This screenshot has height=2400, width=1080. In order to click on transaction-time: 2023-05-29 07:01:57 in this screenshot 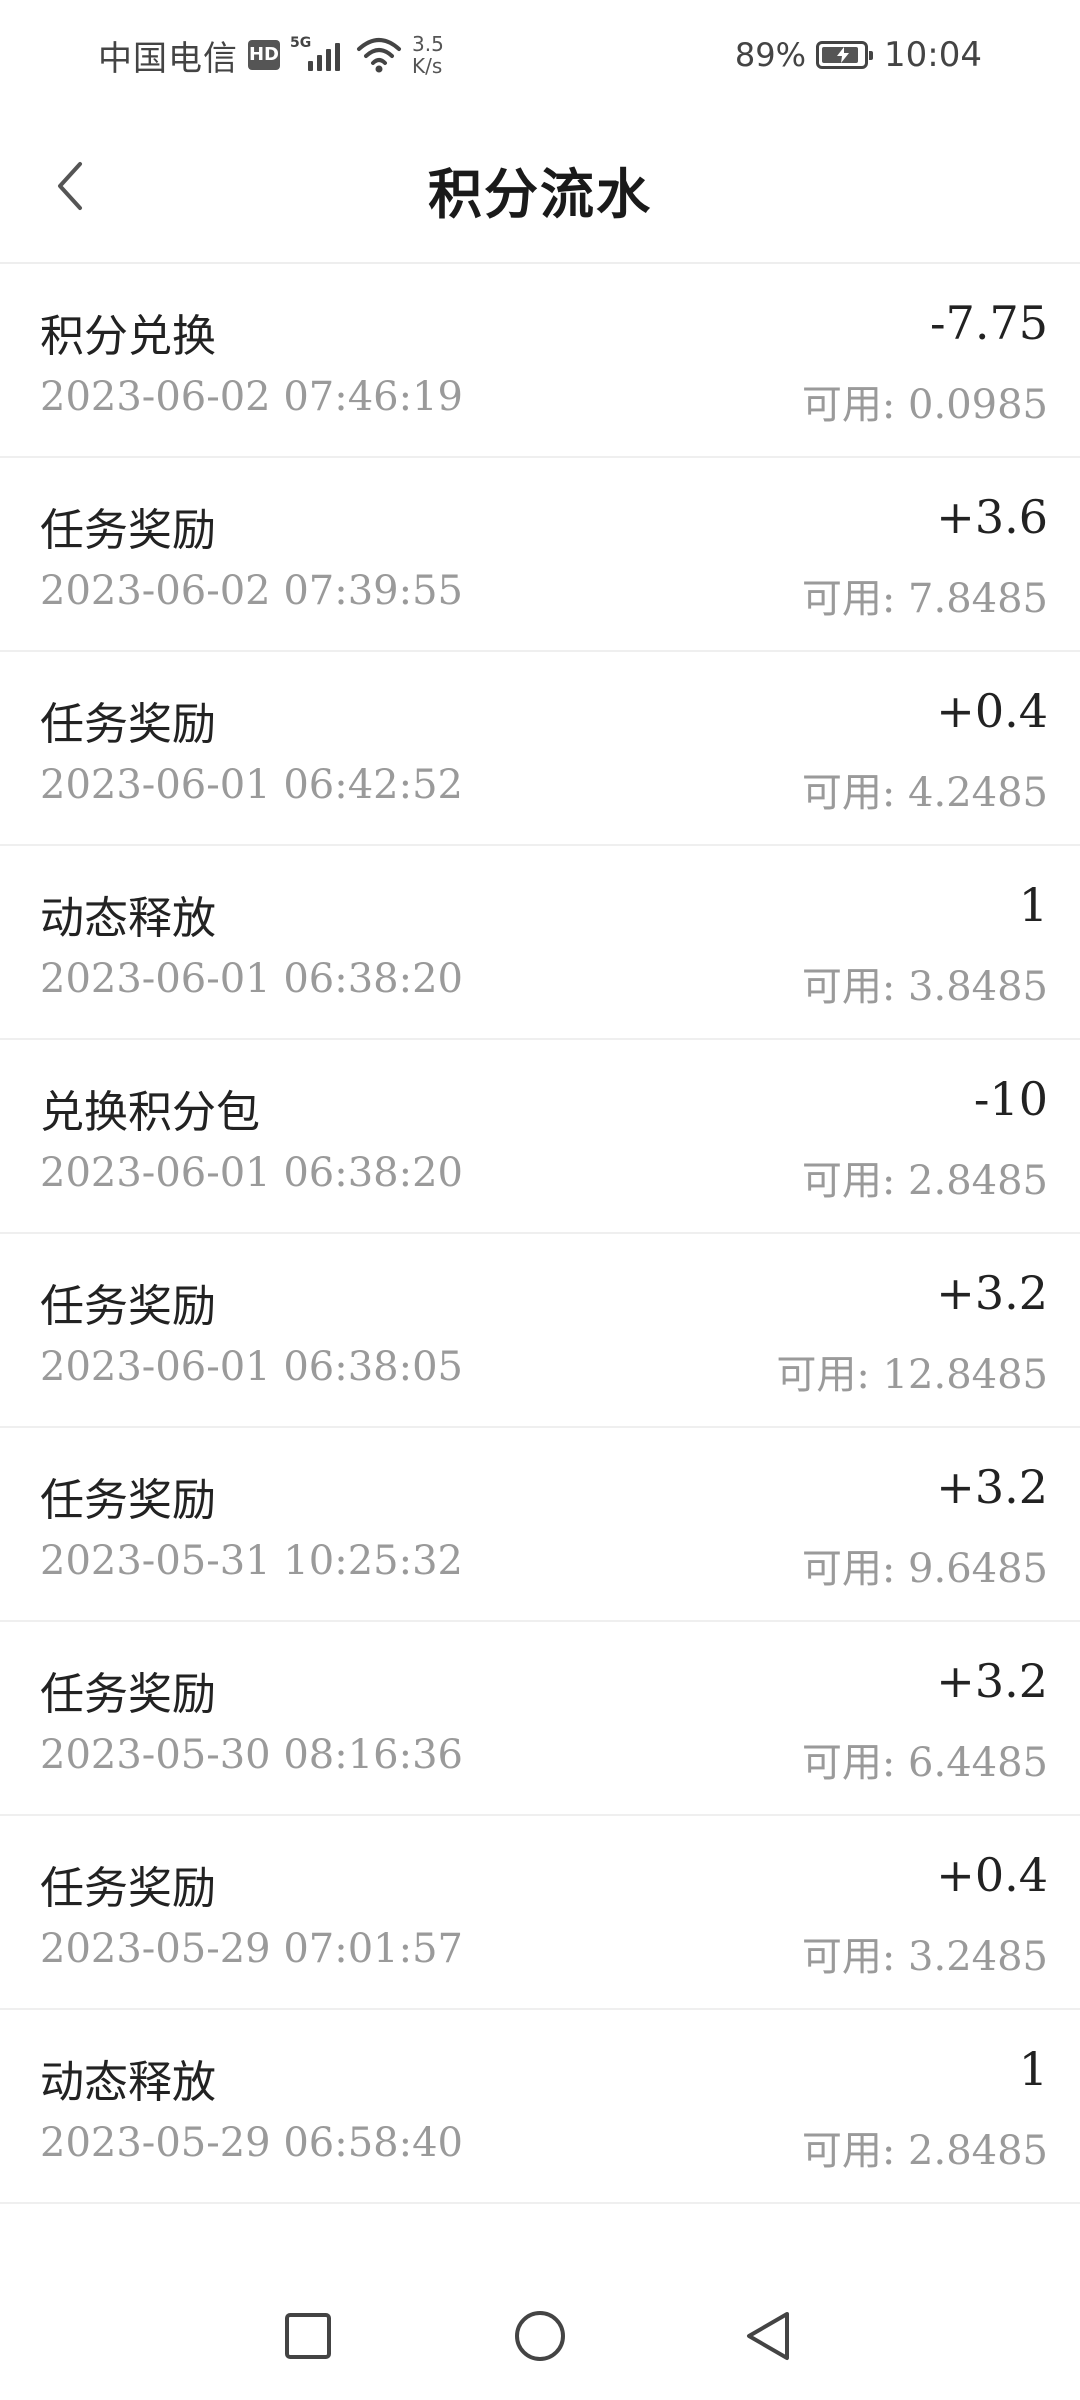, I will do `click(251, 1949)`.